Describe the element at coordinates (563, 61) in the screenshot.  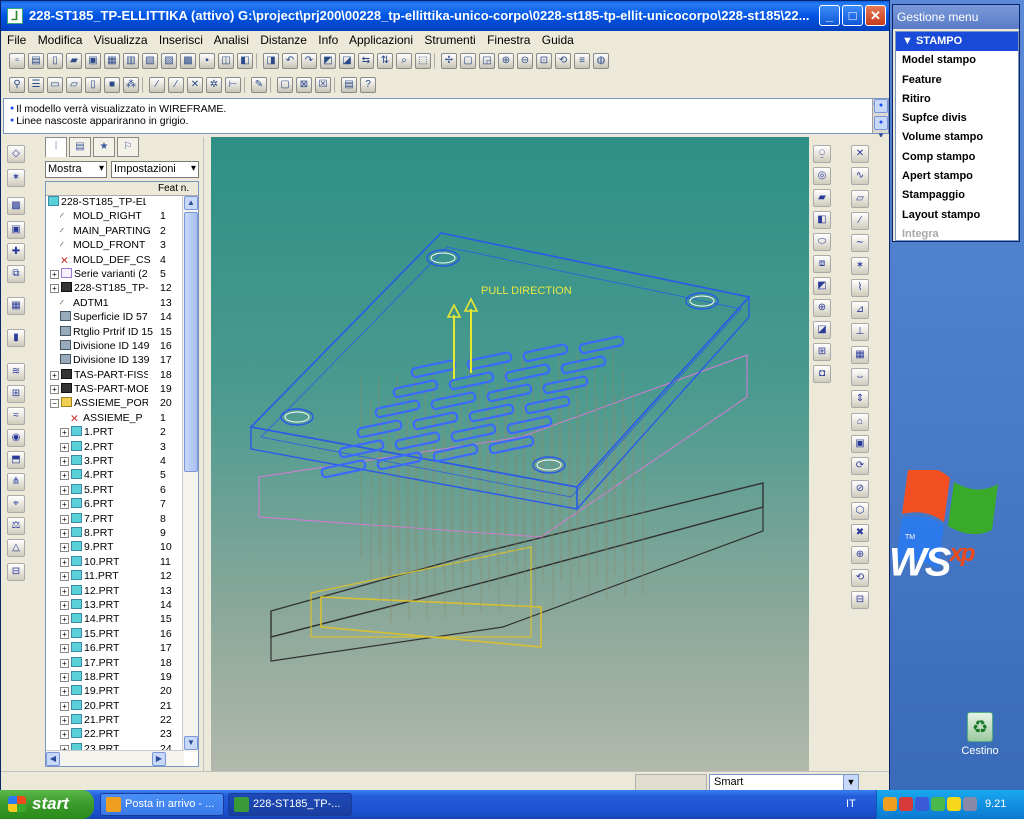
I see `reorient-icon: ⟲` at that location.